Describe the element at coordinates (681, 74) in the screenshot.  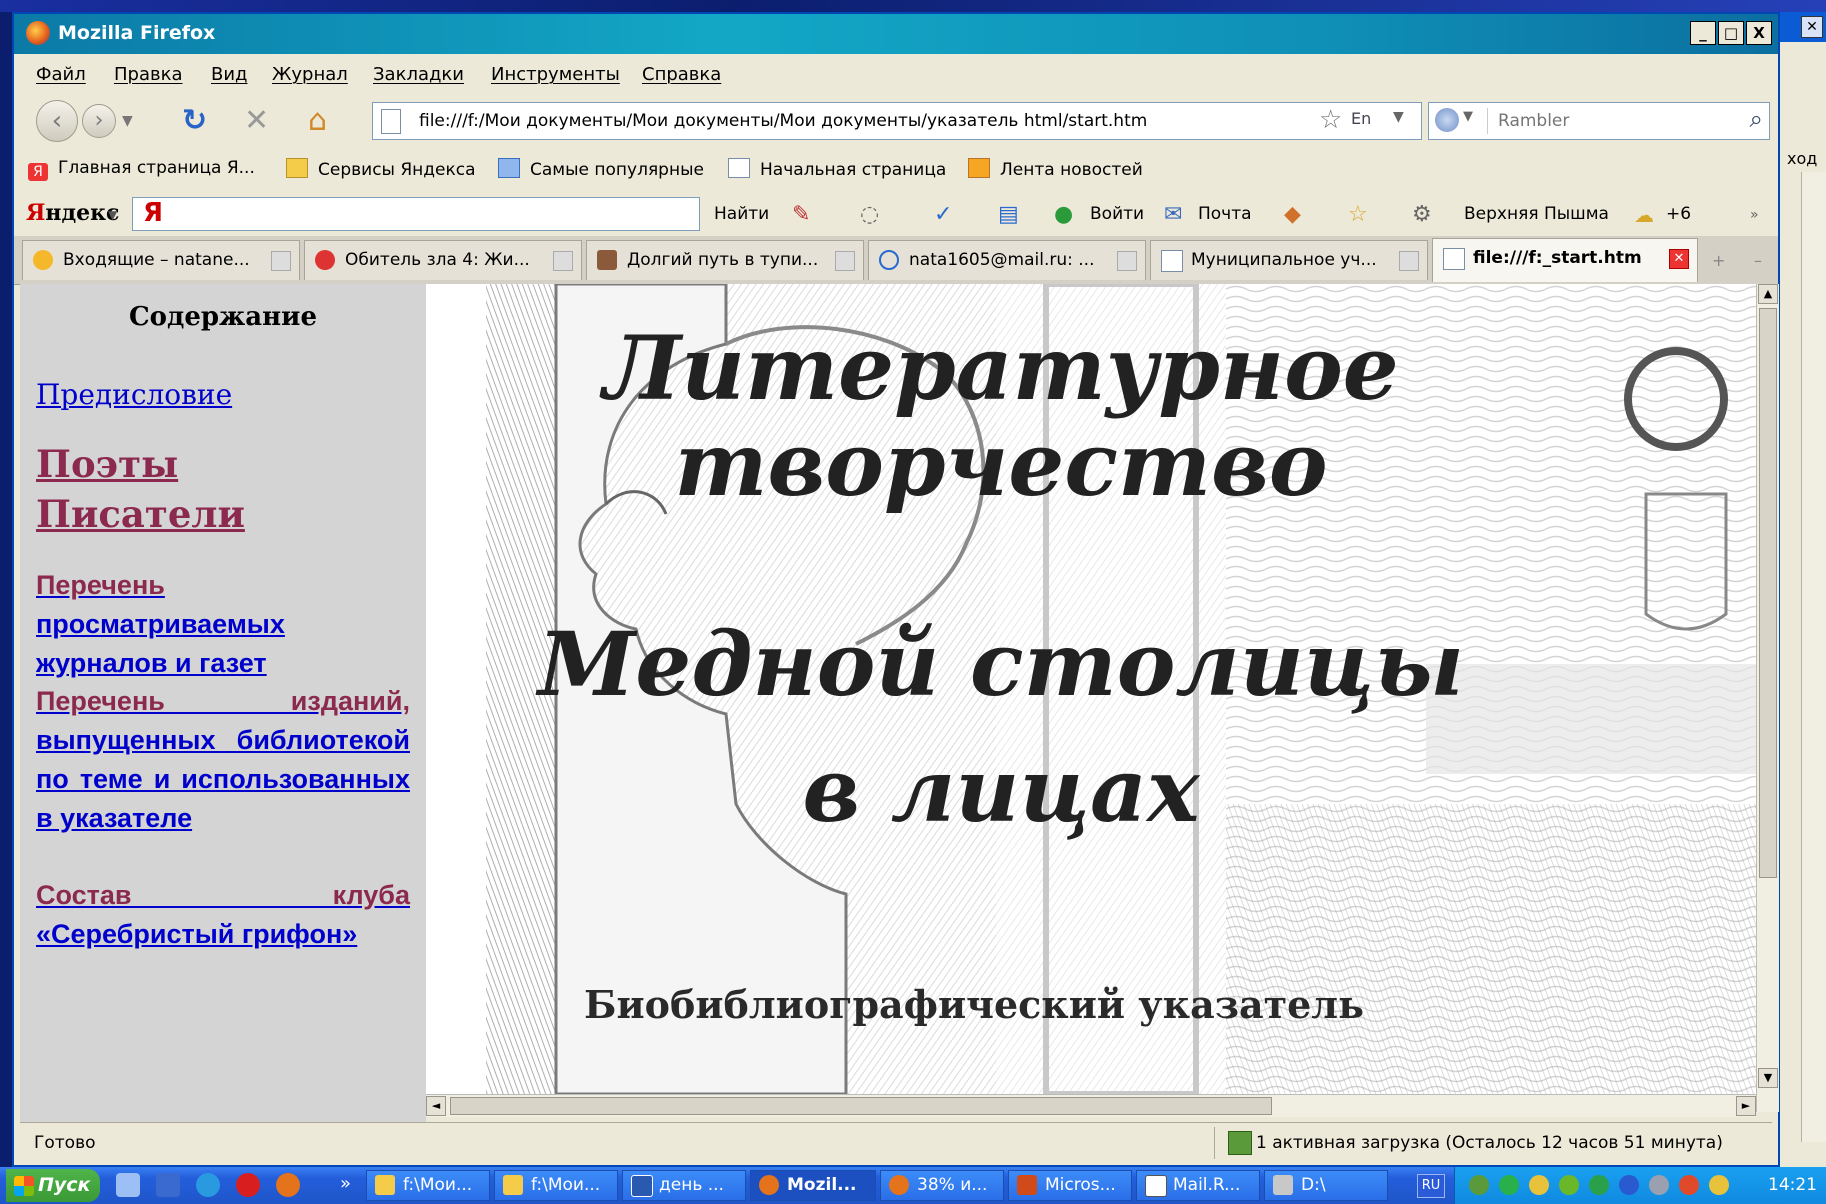
I see `menu-help: Справка` at that location.